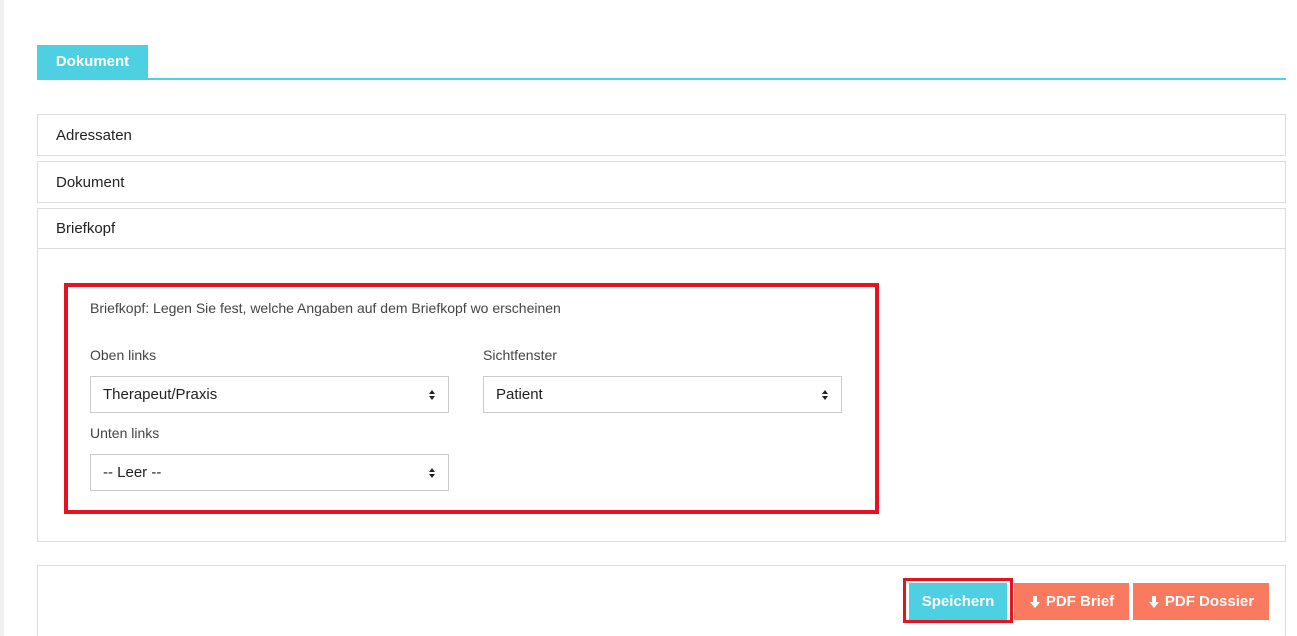 The width and height of the screenshot is (1297, 636). Describe the element at coordinates (661, 600) in the screenshot. I see `action-footer: Speichern PDF Brief PDF Dossier` at that location.